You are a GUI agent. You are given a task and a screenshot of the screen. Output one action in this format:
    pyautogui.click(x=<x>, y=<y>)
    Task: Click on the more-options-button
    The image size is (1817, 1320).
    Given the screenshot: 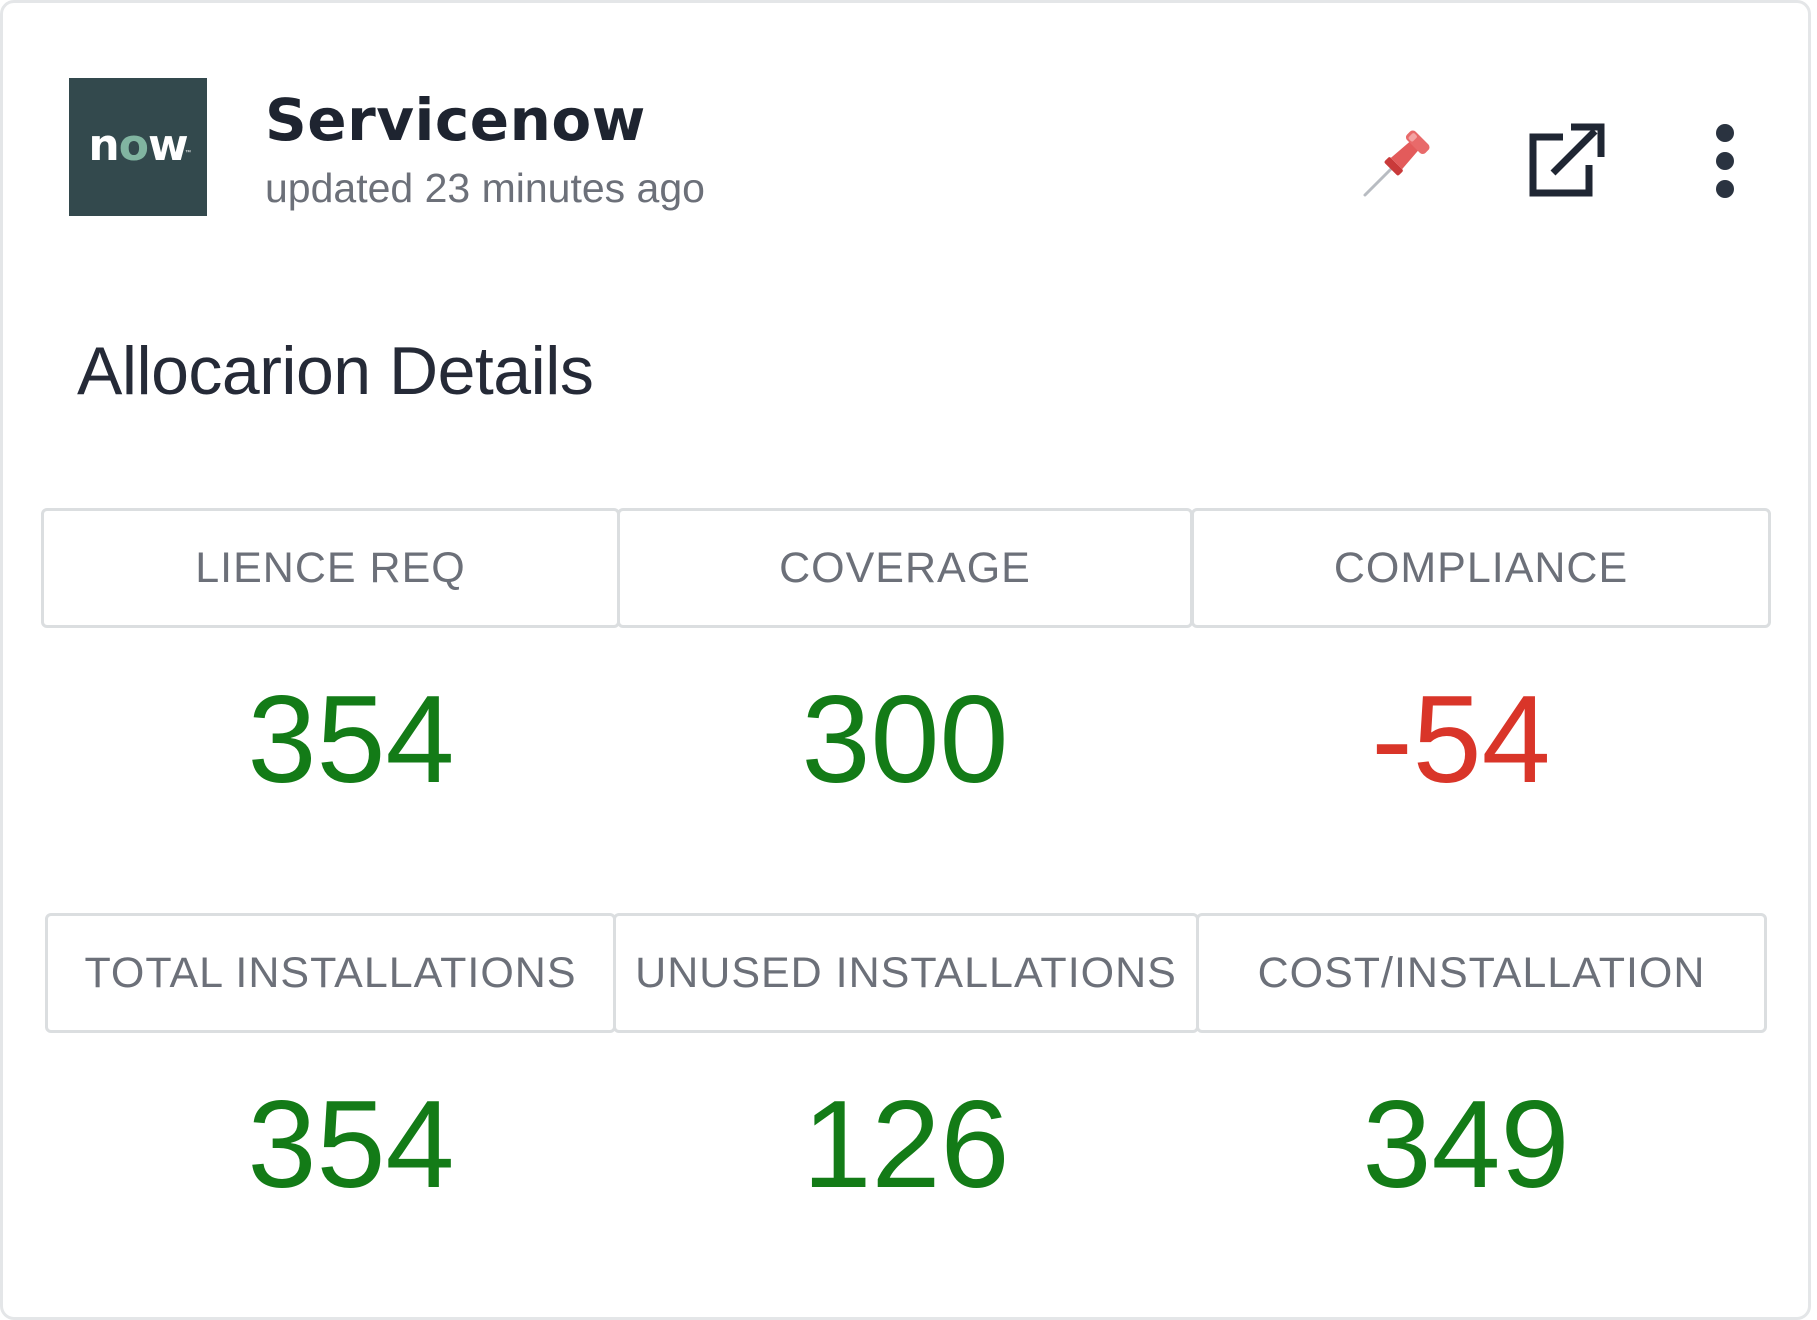 What is the action you would take?
    pyautogui.click(x=1725, y=161)
    